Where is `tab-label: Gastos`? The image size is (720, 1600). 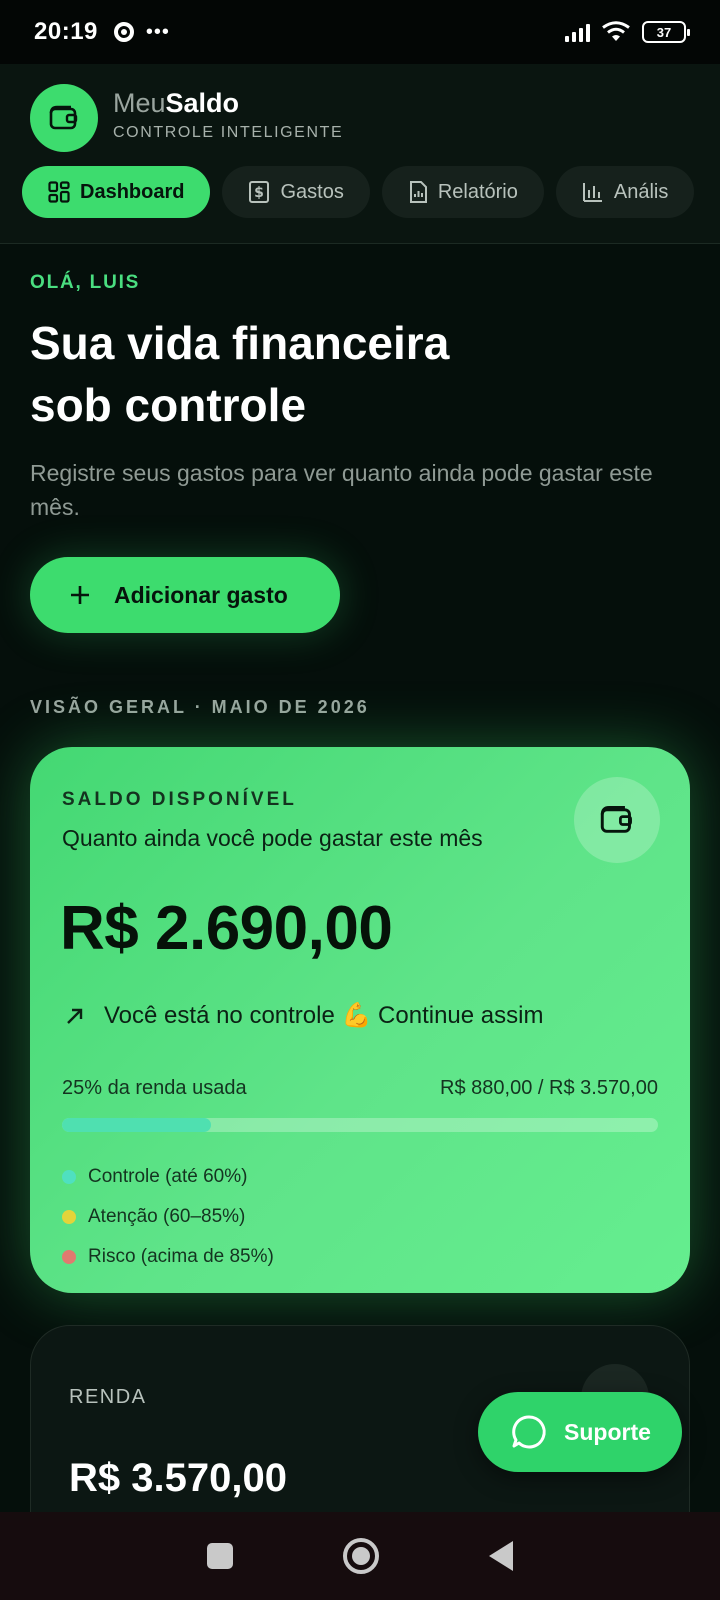 tab-label: Gastos is located at coordinates (312, 191).